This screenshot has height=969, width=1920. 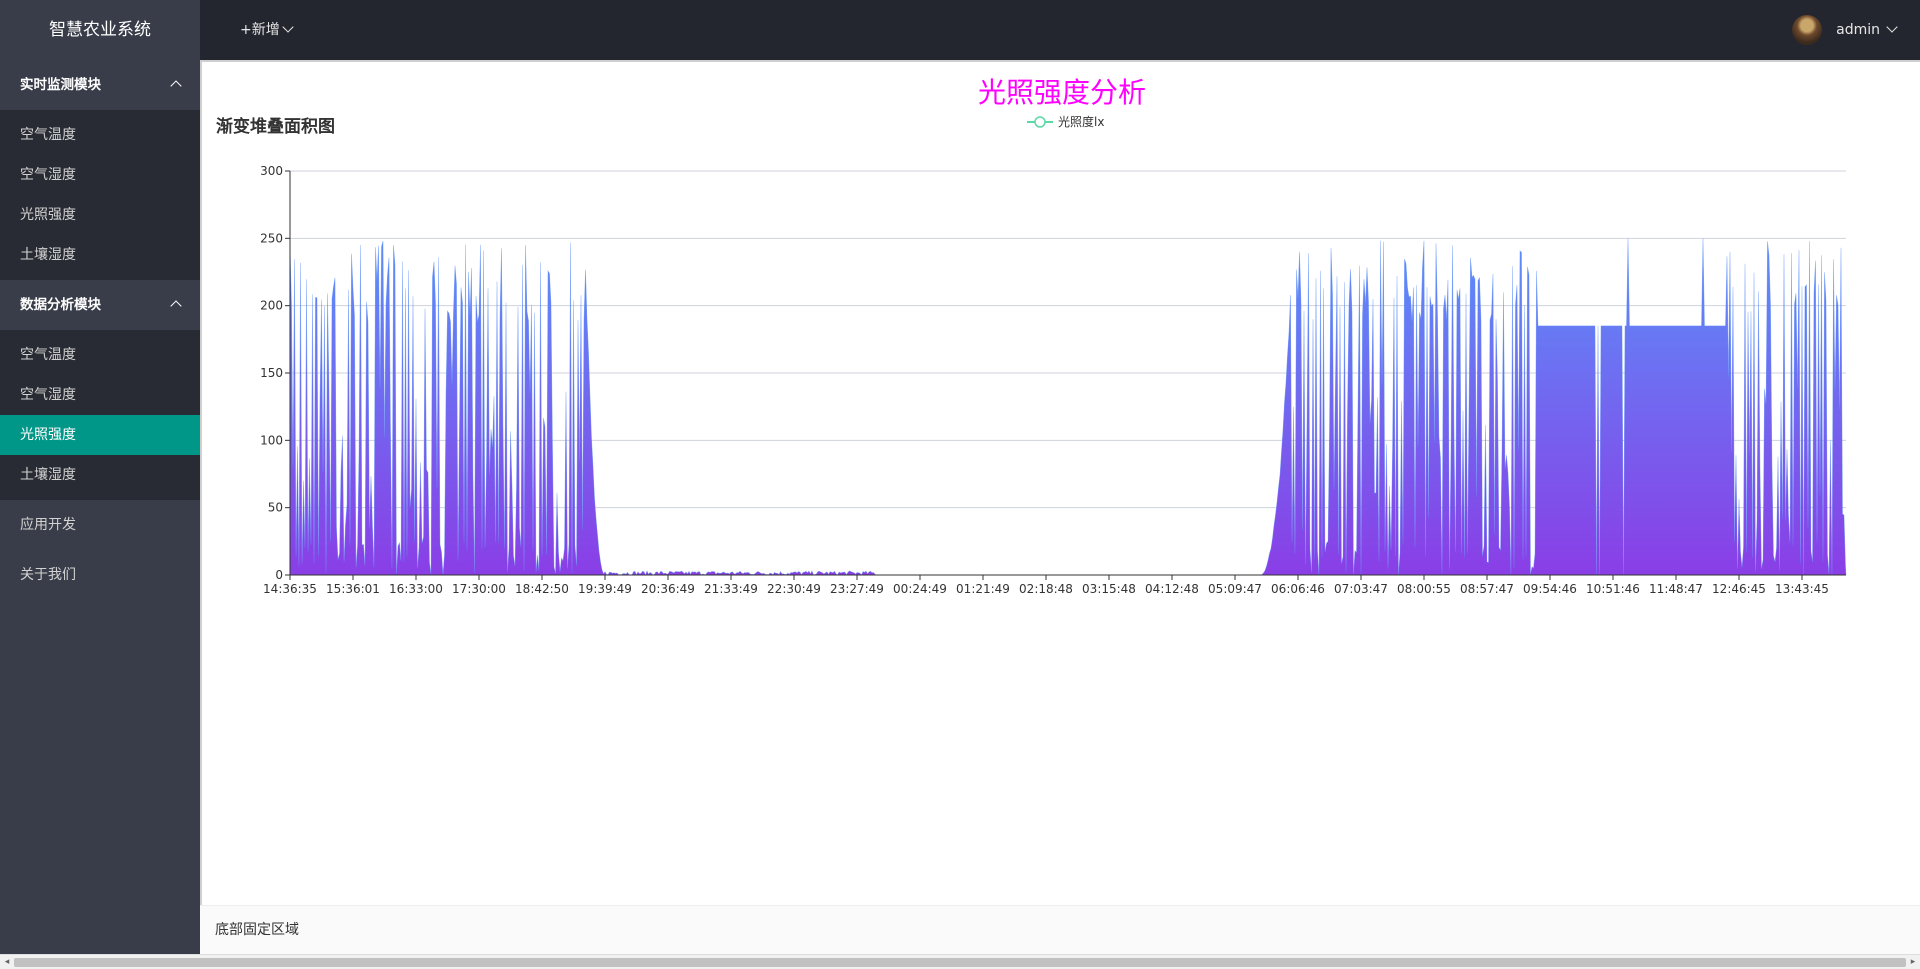 What do you see at coordinates (100, 575) in the screenshot?
I see `sidebar-item-about-us: 关于我们` at bounding box center [100, 575].